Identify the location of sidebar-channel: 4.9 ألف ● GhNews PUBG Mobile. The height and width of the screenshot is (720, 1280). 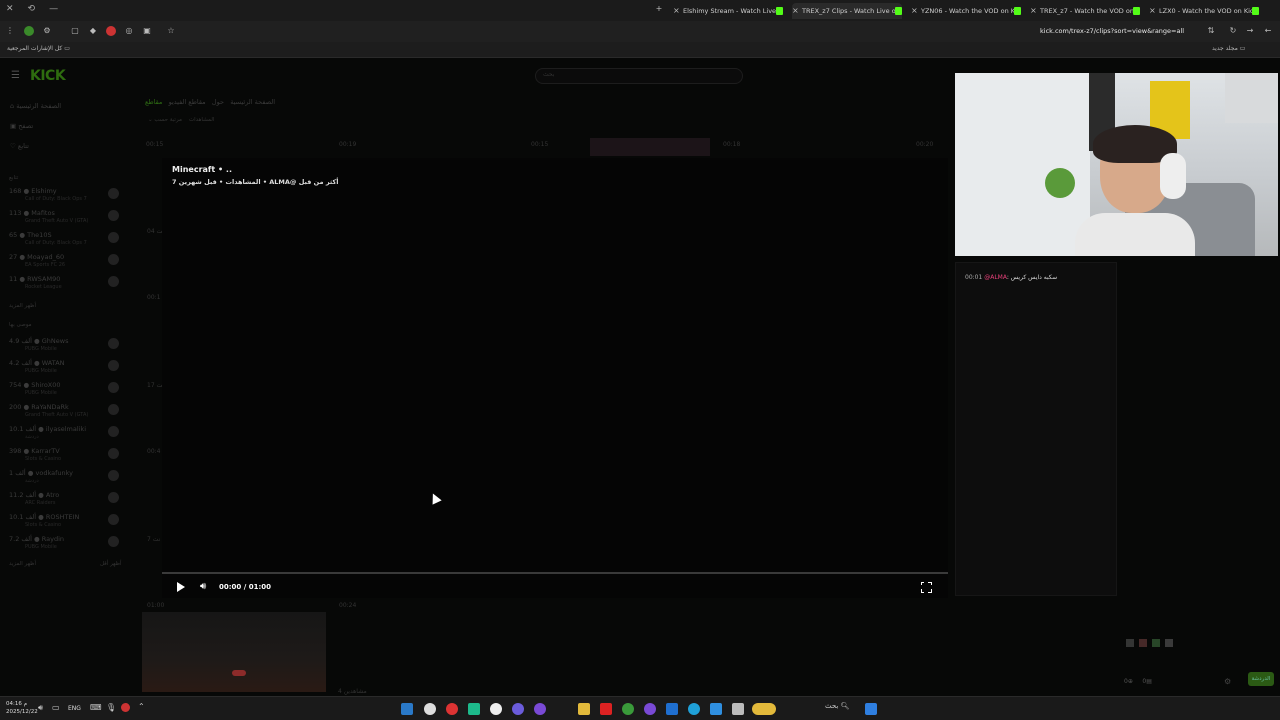
(64, 347).